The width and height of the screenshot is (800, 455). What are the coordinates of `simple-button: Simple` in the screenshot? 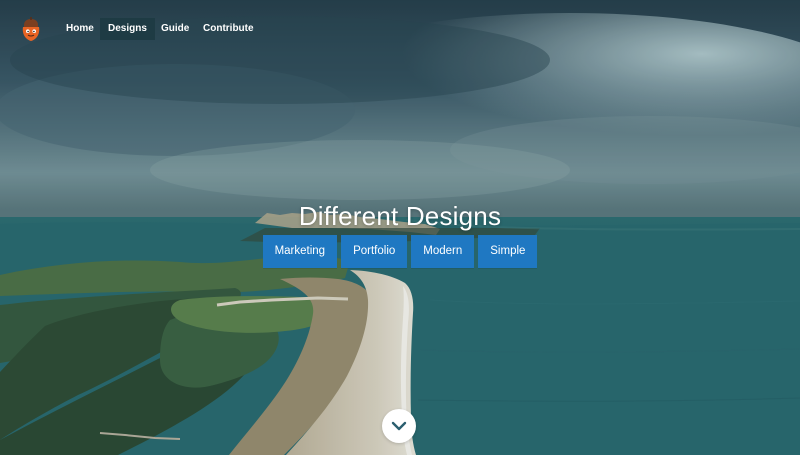 It's located at (508, 251).